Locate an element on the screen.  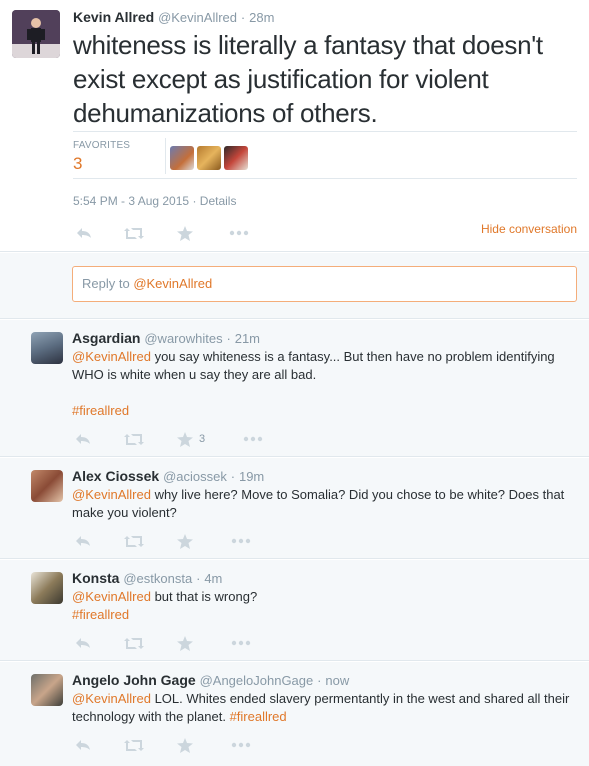
hide-conversation-link: Hide conversation is located at coordinates (529, 229).